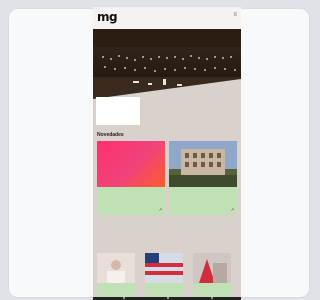  What do you see at coordinates (110, 135) in the screenshot?
I see `news-heading: Novedades` at bounding box center [110, 135].